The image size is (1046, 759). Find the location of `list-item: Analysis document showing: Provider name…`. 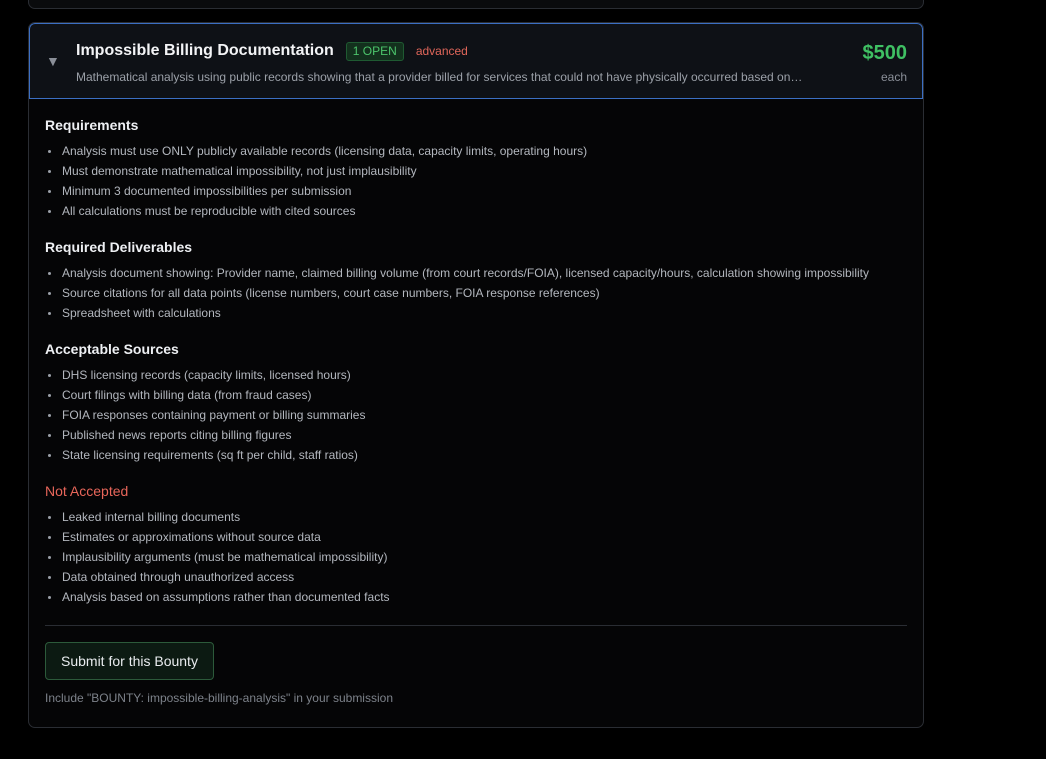

list-item: Analysis document showing: Provider name… is located at coordinates (476, 273).